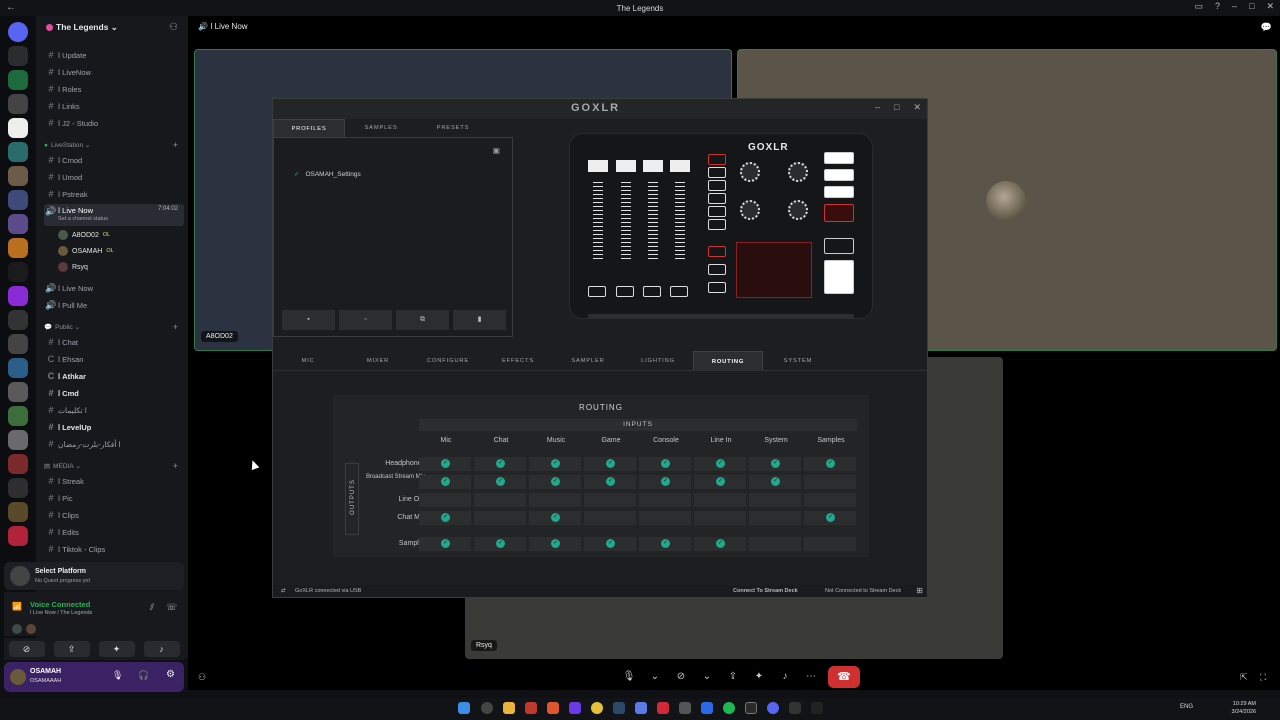 The height and width of the screenshot is (720, 1280). Describe the element at coordinates (629, 677) in the screenshot. I see `microphone-icon: 🎙` at that location.